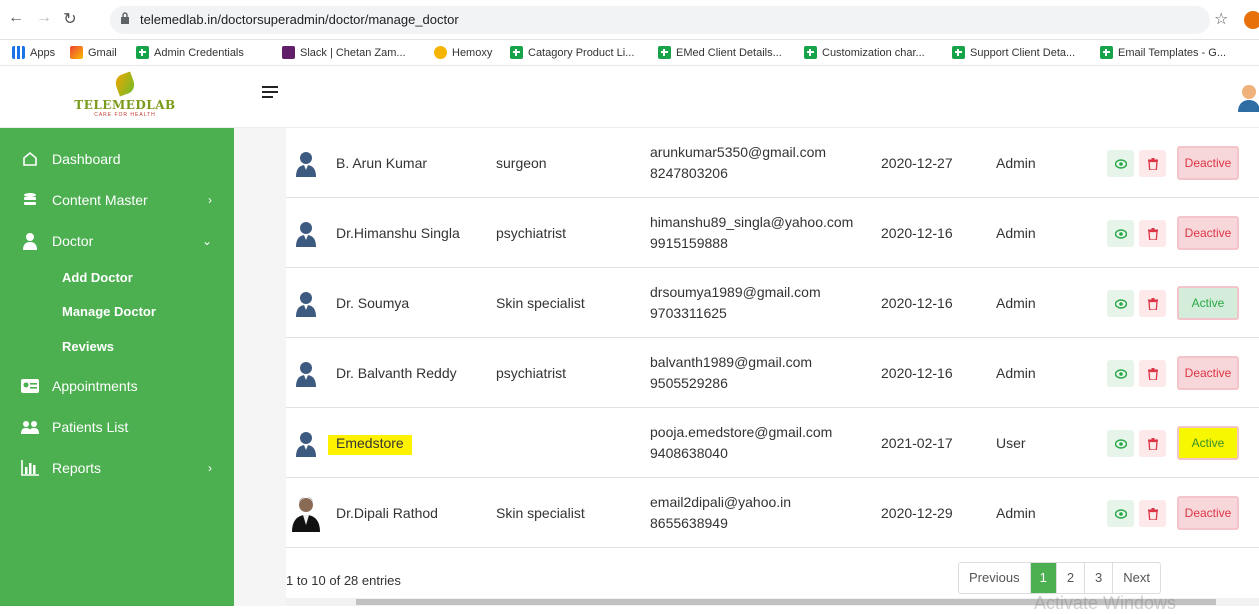 This screenshot has width=1259, height=614. Describe the element at coordinates (1016, 513) in the screenshot. I see `doctor-role: Admin` at that location.